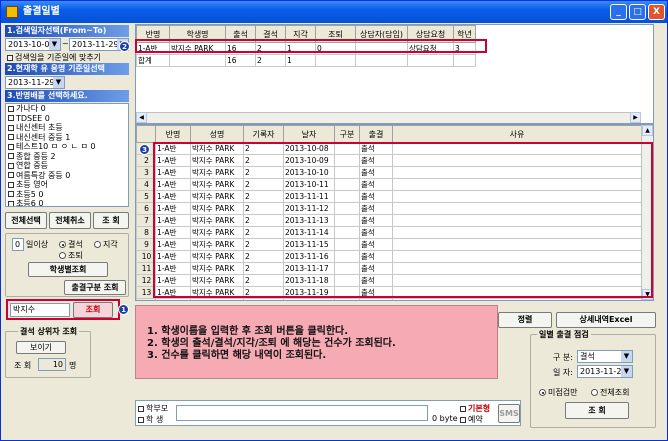  What do you see at coordinates (376, 134) in the screenshot?
I see `detail-header: 출결` at bounding box center [376, 134].